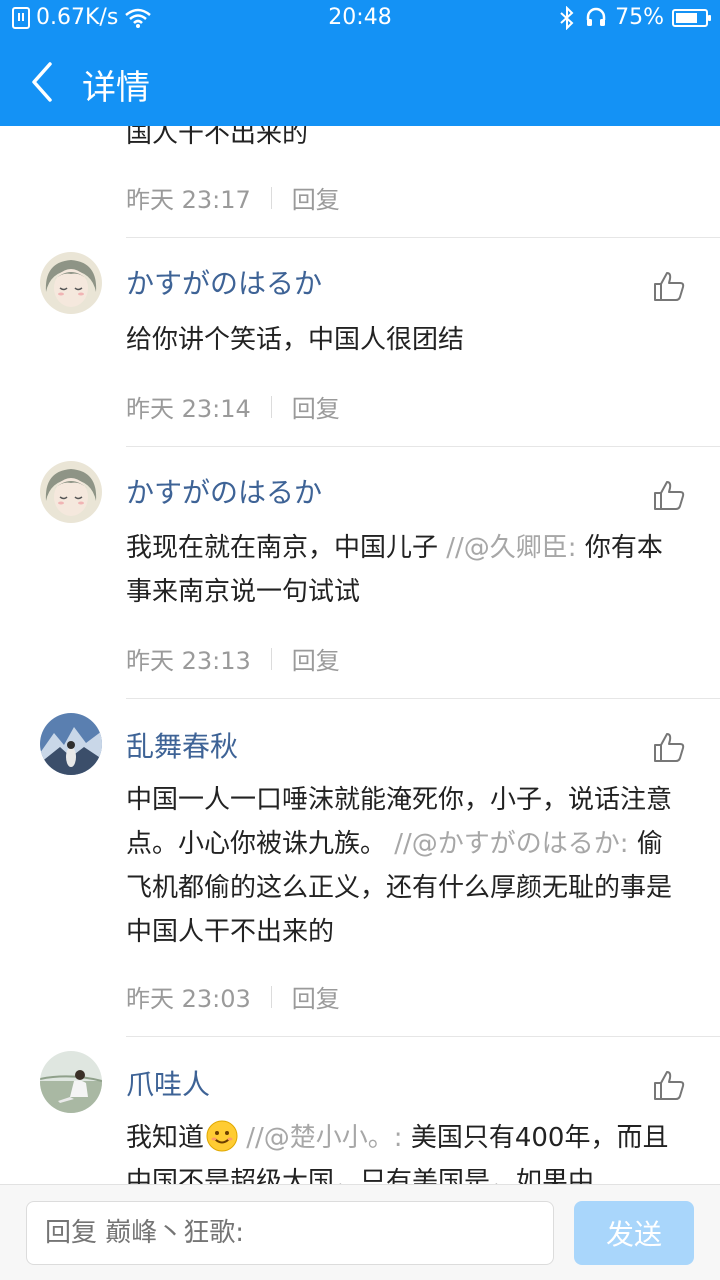 Image resolution: width=720 pixels, height=1280 pixels. Describe the element at coordinates (222, 1136) in the screenshot. I see `smile-emoji-icon` at that location.